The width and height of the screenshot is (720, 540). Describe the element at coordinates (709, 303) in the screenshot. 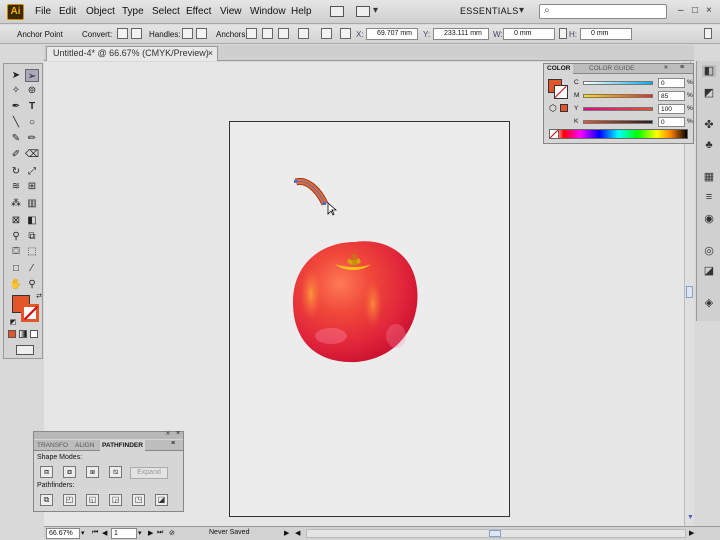

I see `layers-icon: ◈` at that location.